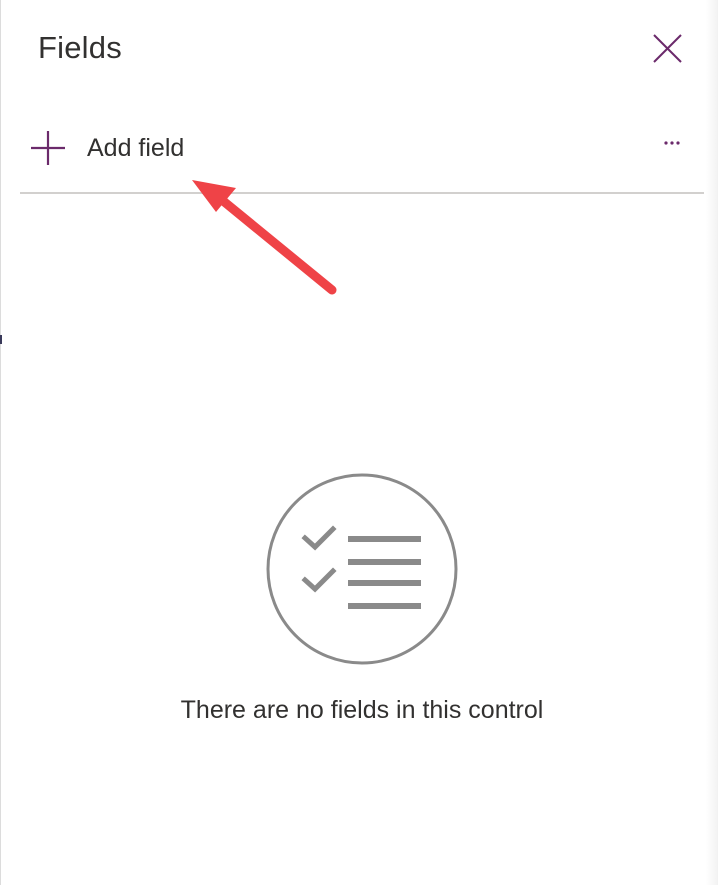  Describe the element at coordinates (362, 710) in the screenshot. I see `empty-state-message: There are no fields in this control` at that location.